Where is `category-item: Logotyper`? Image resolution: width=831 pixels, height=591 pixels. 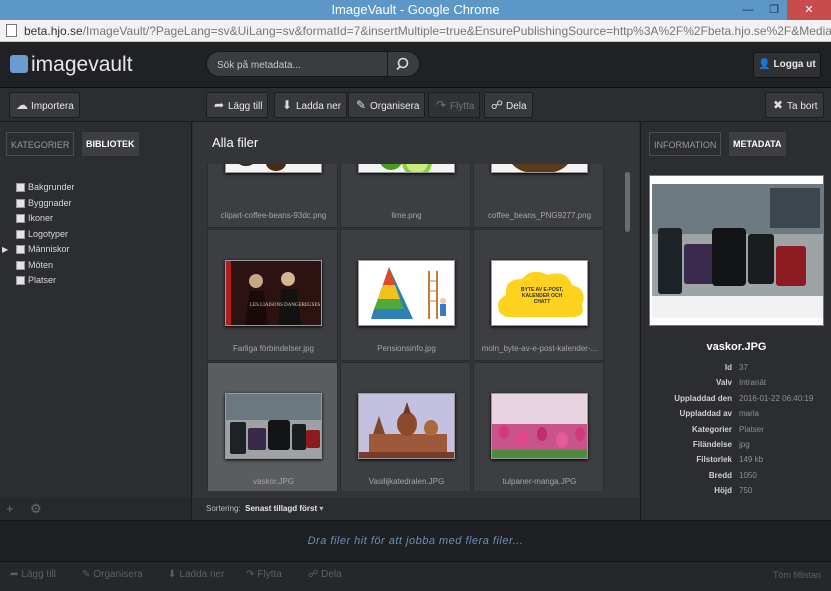
category-item: Logotyper is located at coordinates (45, 235).